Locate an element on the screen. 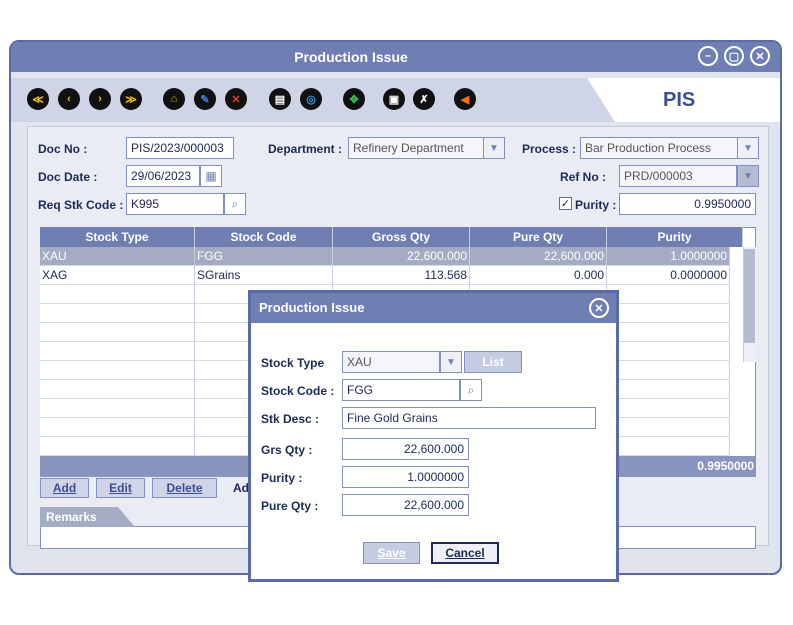  window-title: Production Issue is located at coordinates (351, 57).